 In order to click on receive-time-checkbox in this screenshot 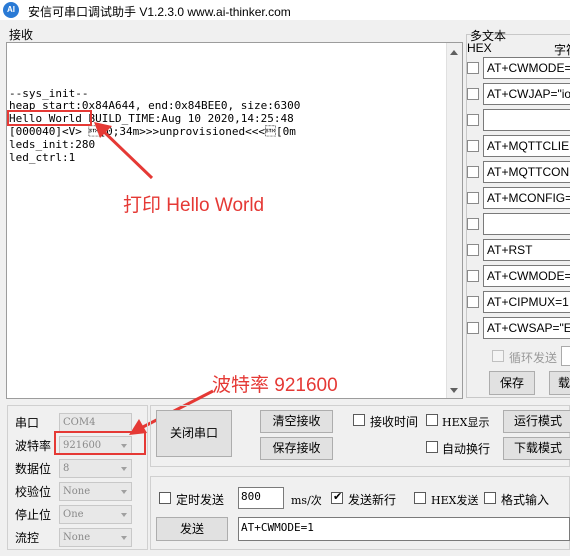, I will do `click(359, 420)`.